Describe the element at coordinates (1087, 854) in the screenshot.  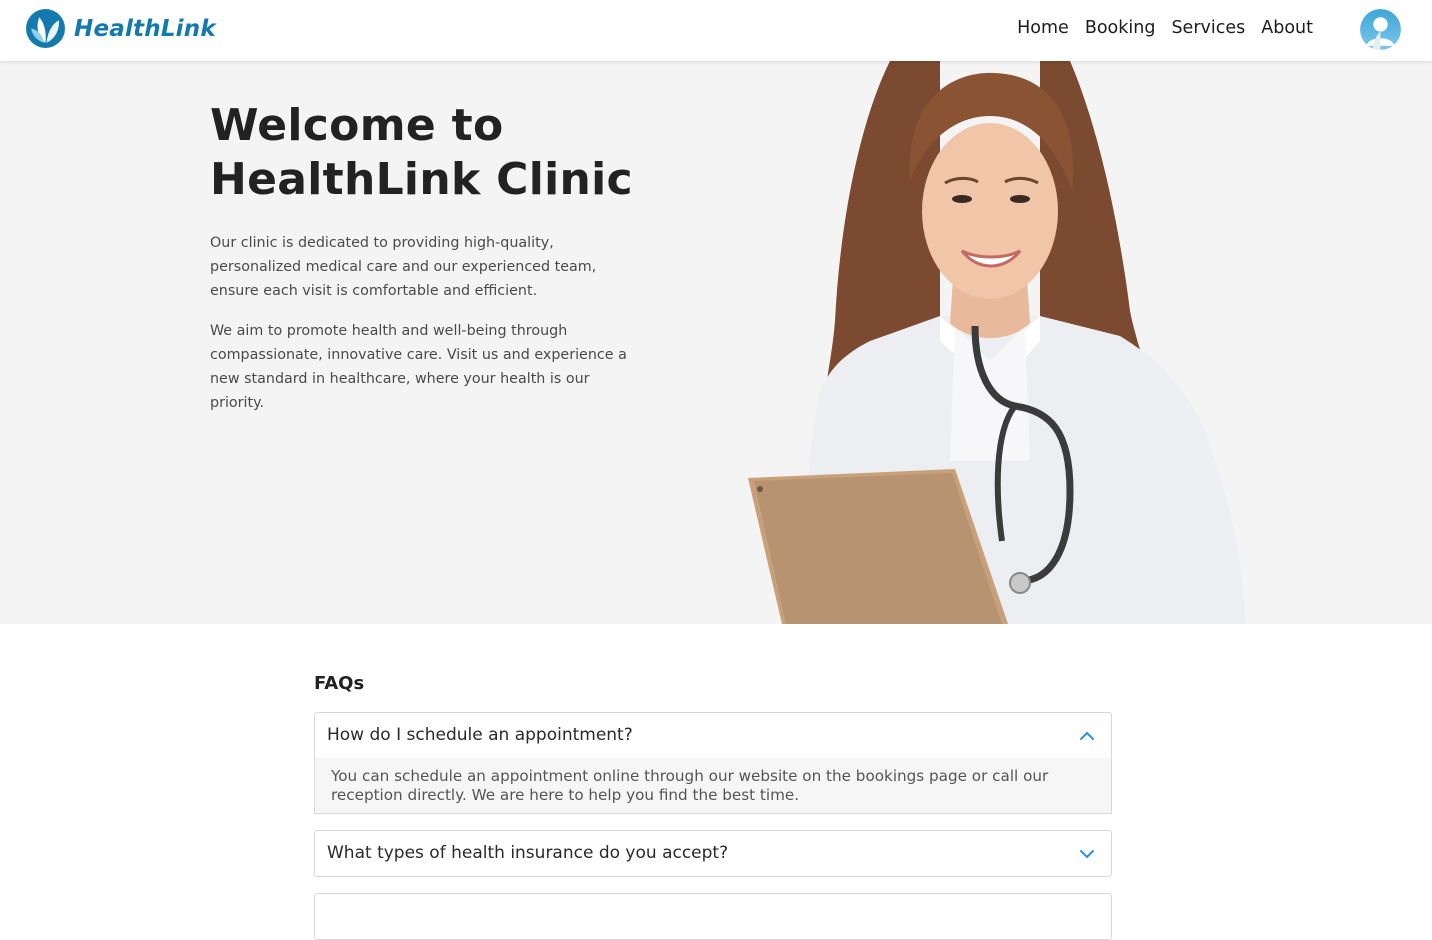
I see `chevron-down-icon` at that location.